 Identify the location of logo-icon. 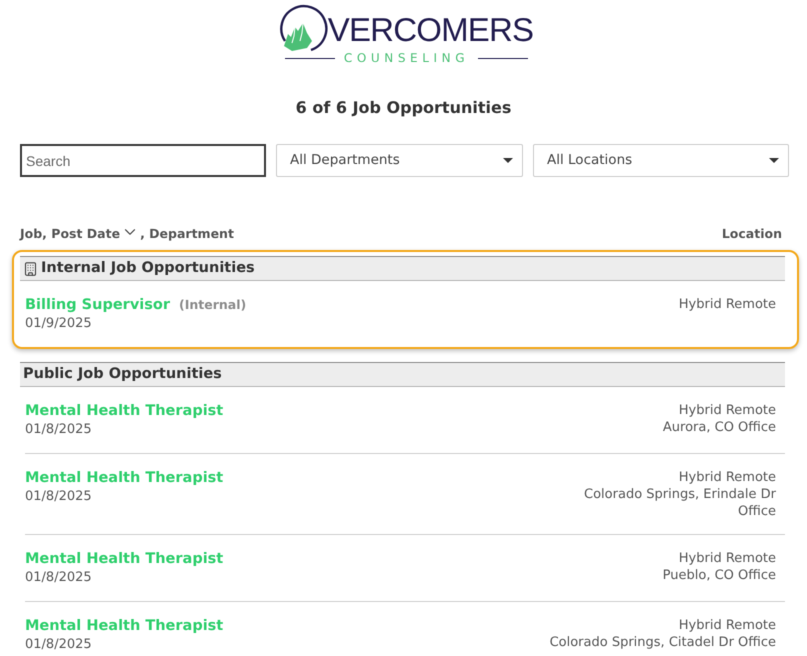
(305, 28).